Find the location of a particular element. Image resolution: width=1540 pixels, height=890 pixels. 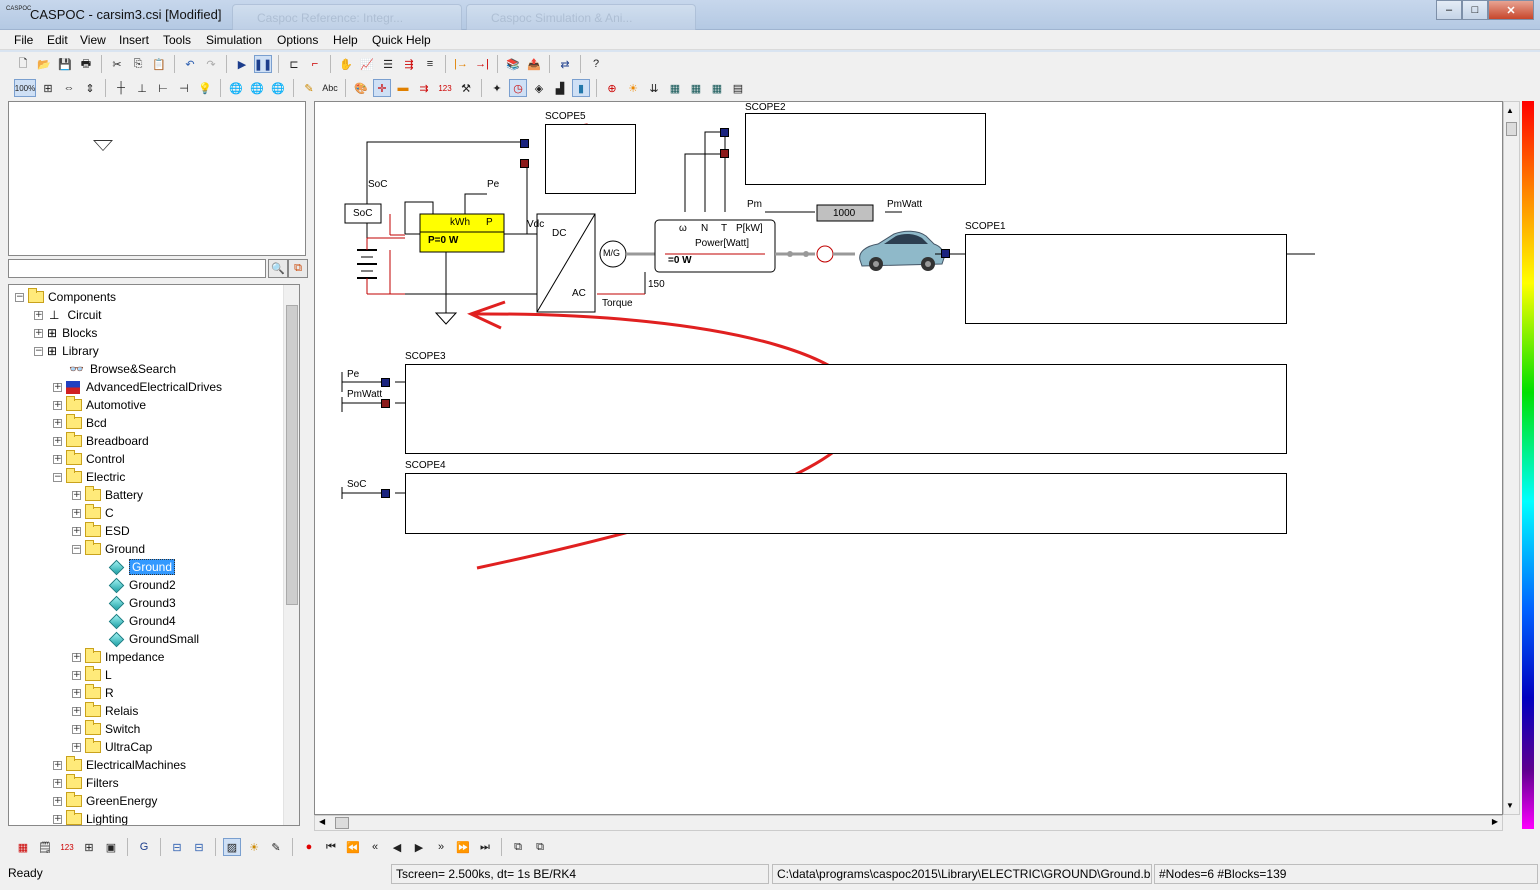

globe3-icon: 🌐 is located at coordinates (278, 88).